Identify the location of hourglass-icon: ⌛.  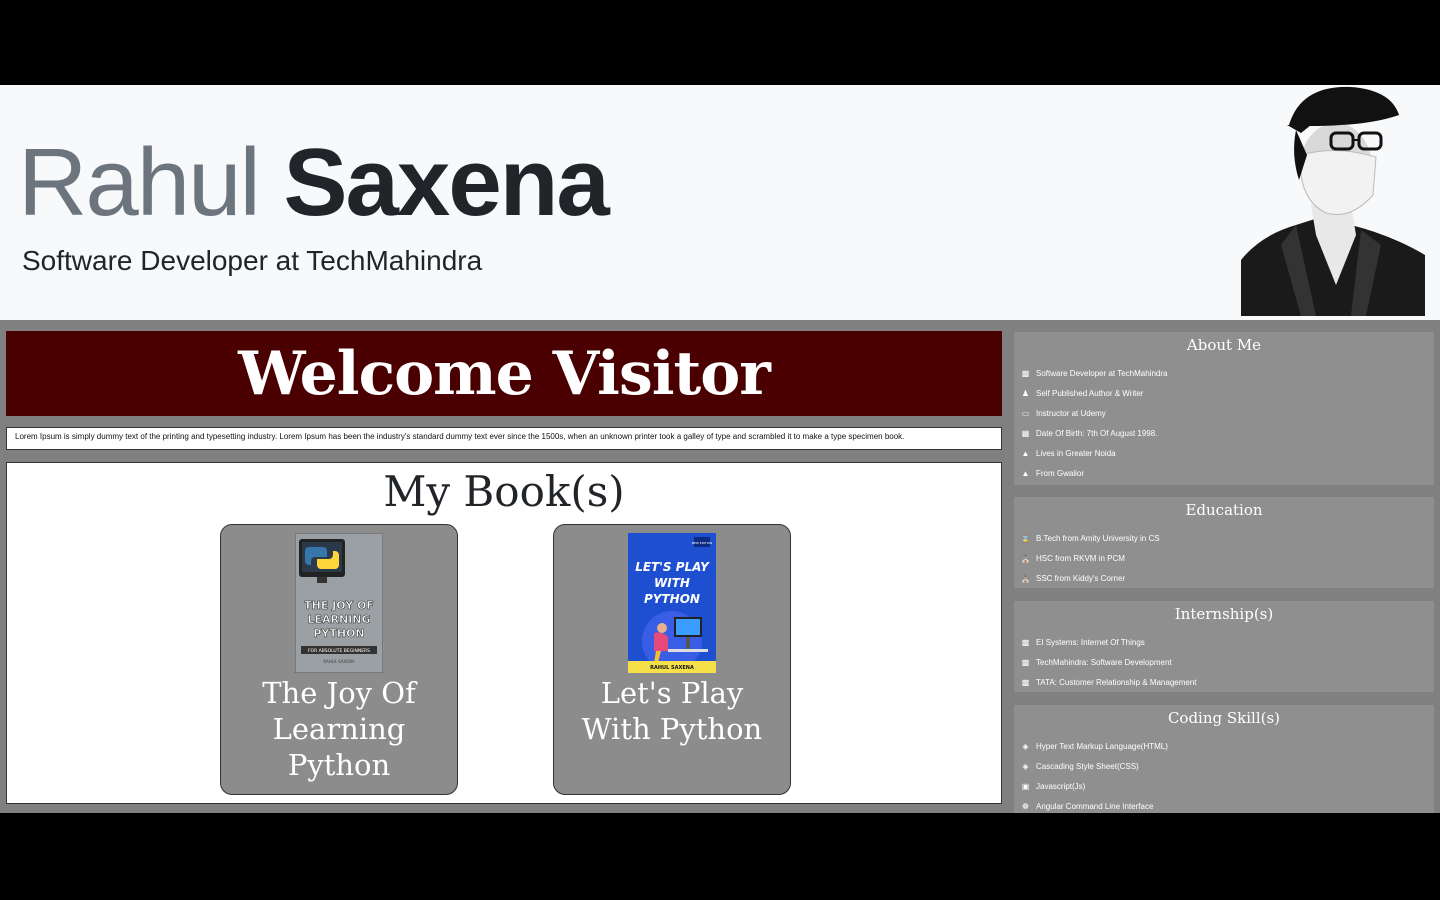
(1025, 538).